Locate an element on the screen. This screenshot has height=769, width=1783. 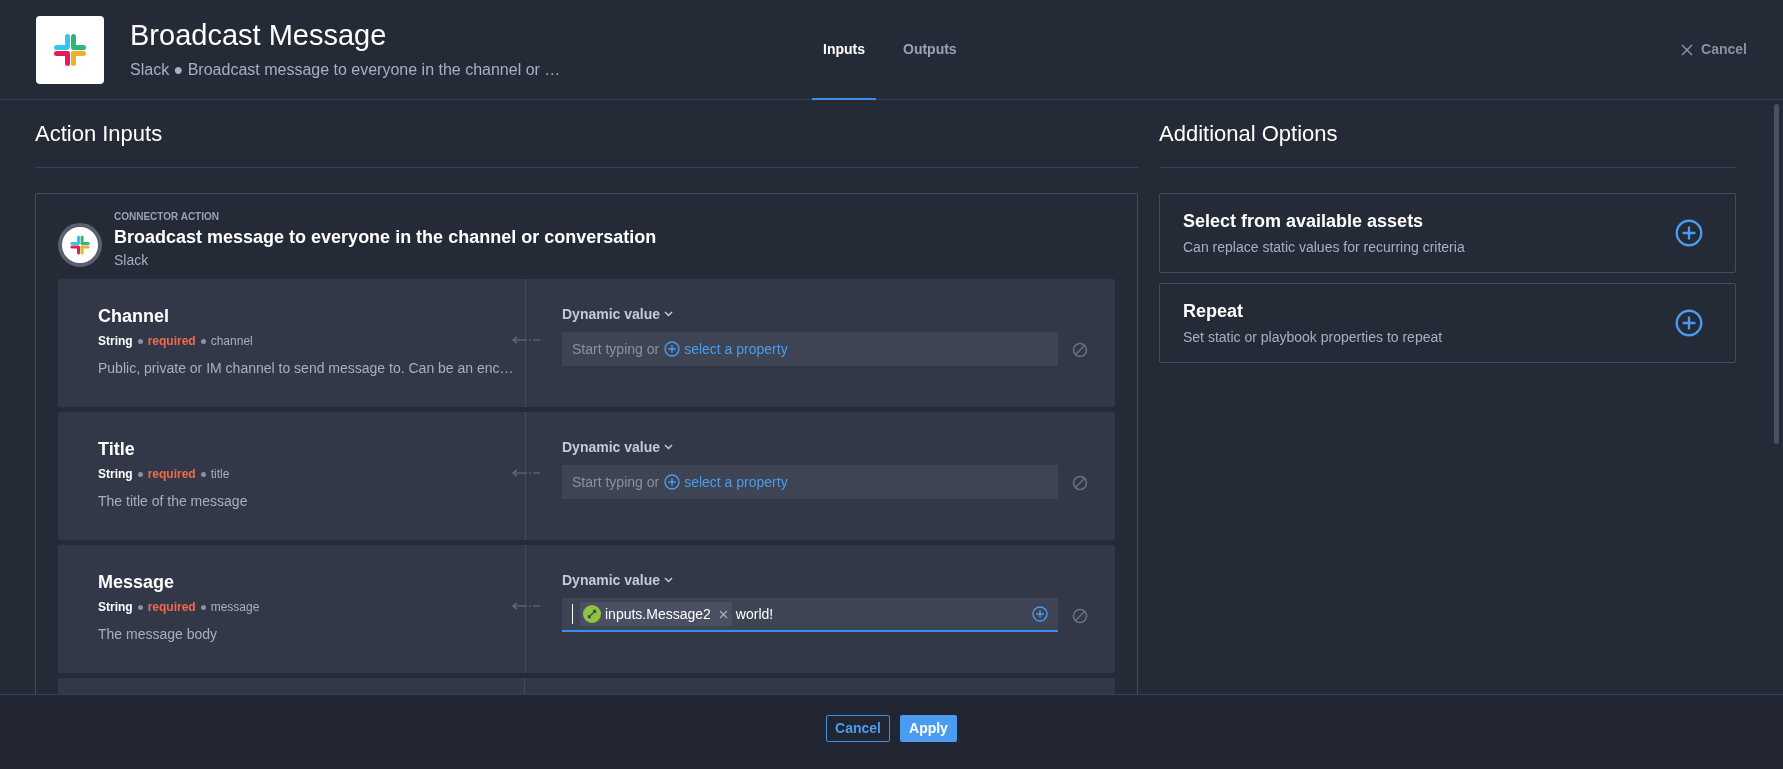
field-key: channel is located at coordinates (231, 341).